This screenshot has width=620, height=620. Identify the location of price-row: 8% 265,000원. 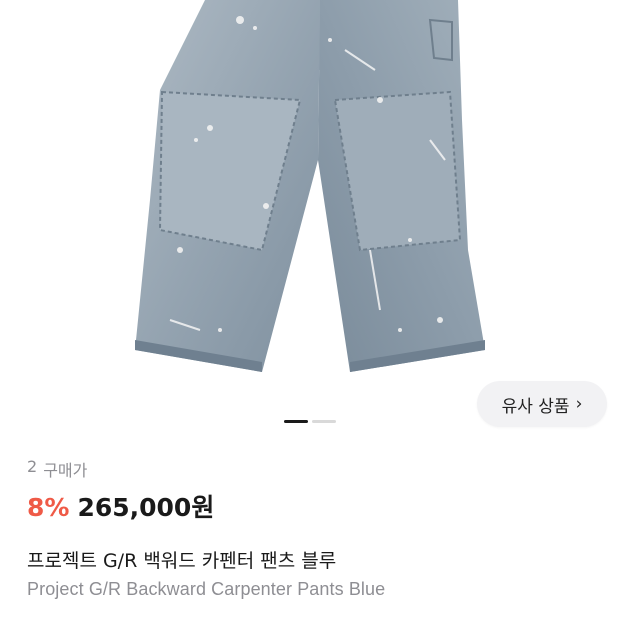
(120, 506).